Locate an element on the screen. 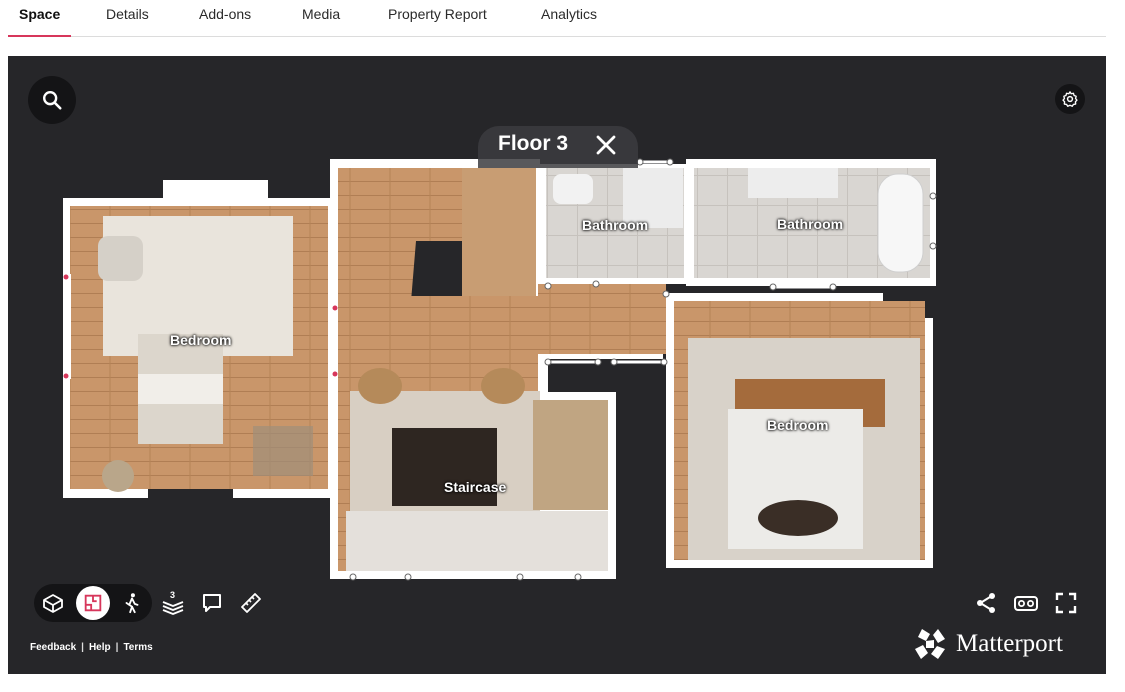 This screenshot has width=1125, height=692. vr-button is located at coordinates (1026, 603).